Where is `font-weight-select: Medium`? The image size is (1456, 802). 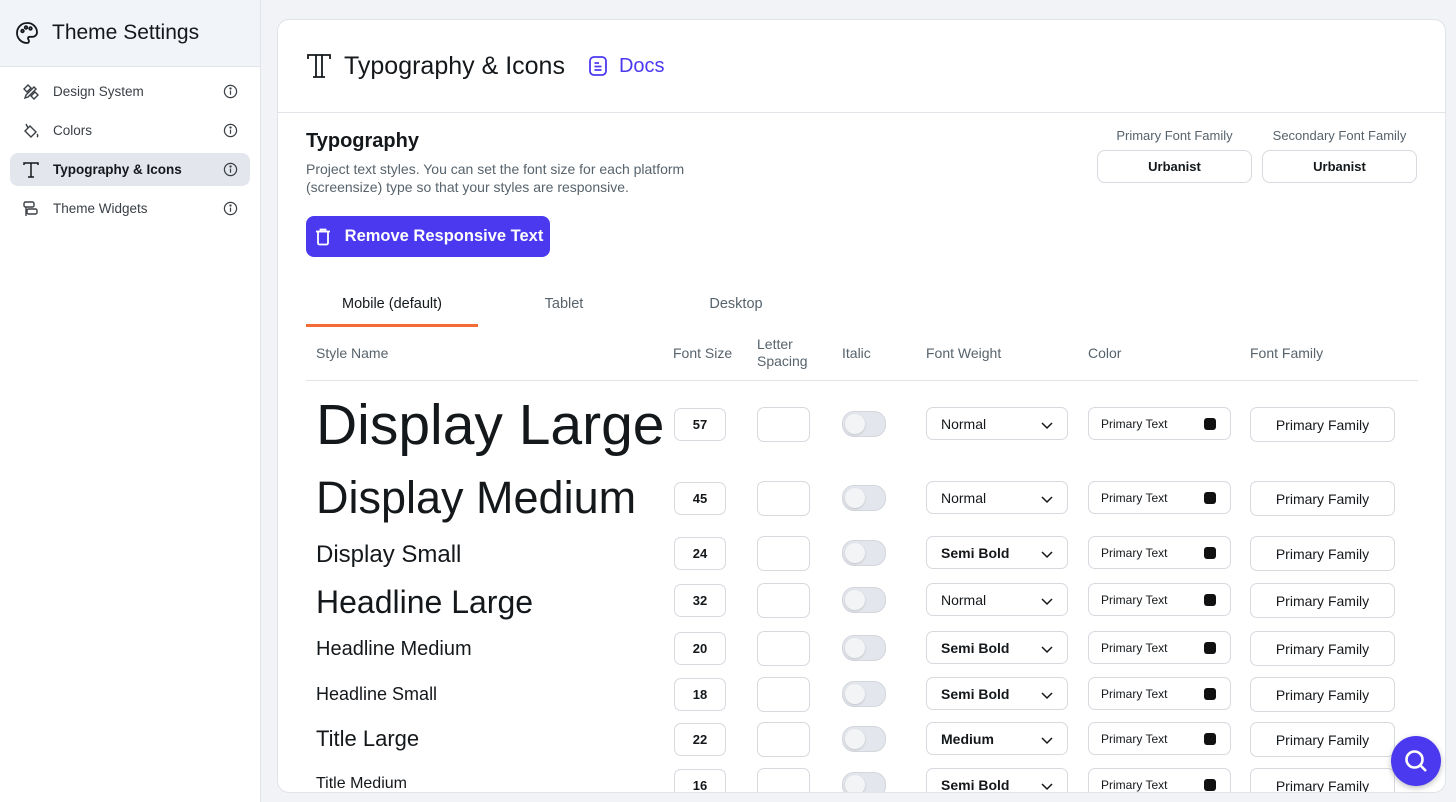 font-weight-select: Medium is located at coordinates (997, 738).